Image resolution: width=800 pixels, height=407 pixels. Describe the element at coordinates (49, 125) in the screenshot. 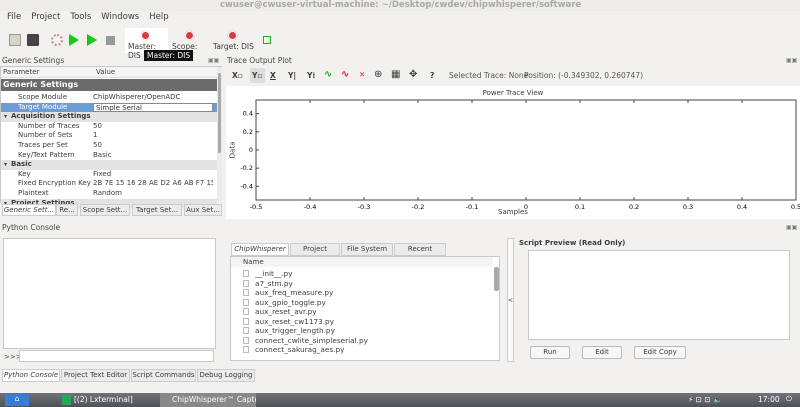

I see `param-name: Number of Traces` at that location.